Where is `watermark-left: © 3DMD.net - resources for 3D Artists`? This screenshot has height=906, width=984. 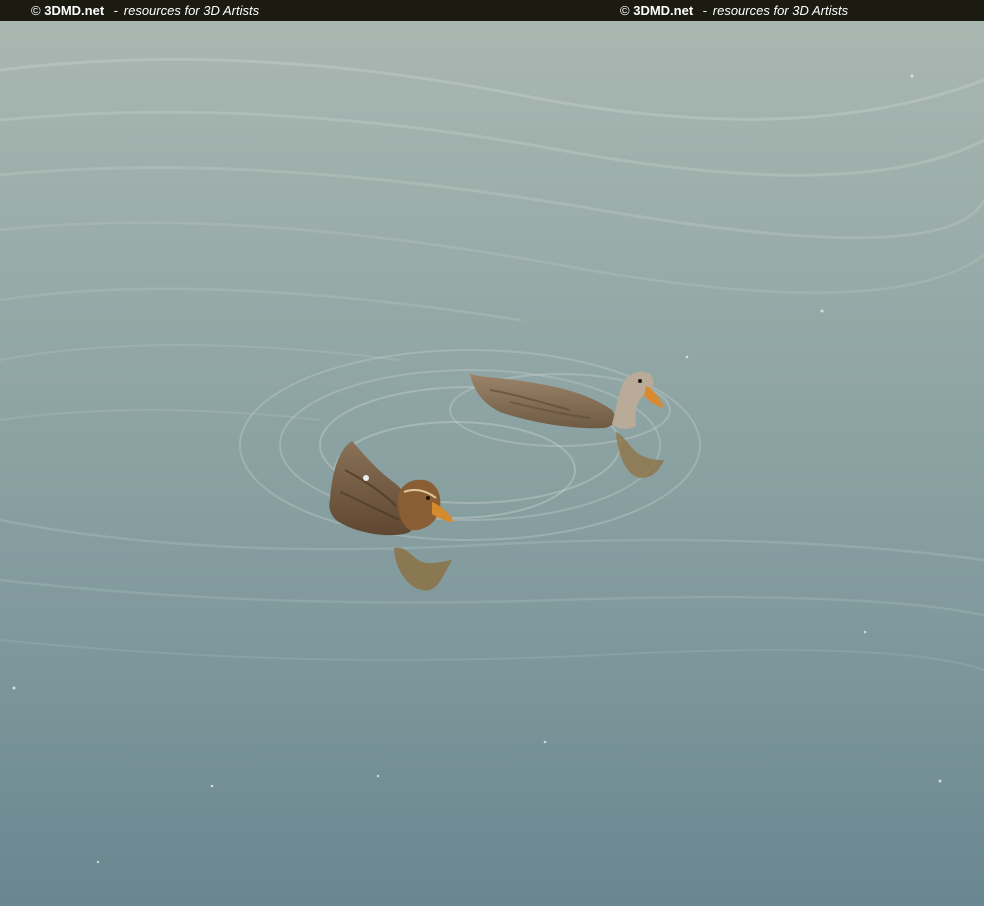 watermark-left: © 3DMD.net - resources for 3D Artists is located at coordinates (145, 10).